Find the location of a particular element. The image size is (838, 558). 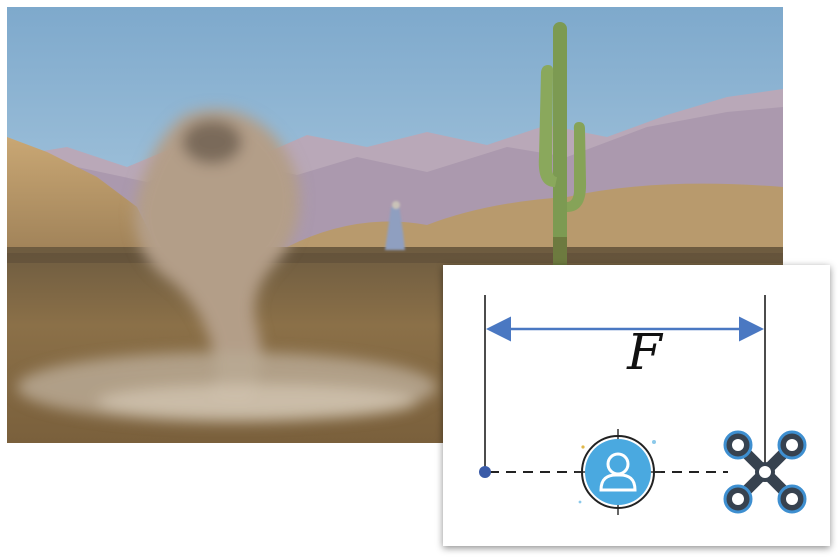

person-target-icon is located at coordinates (618, 472).